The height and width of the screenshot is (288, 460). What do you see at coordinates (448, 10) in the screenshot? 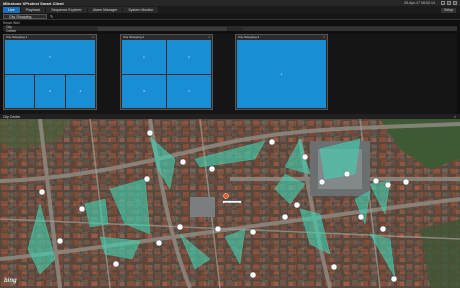
I see `setup-button: Setup` at bounding box center [448, 10].